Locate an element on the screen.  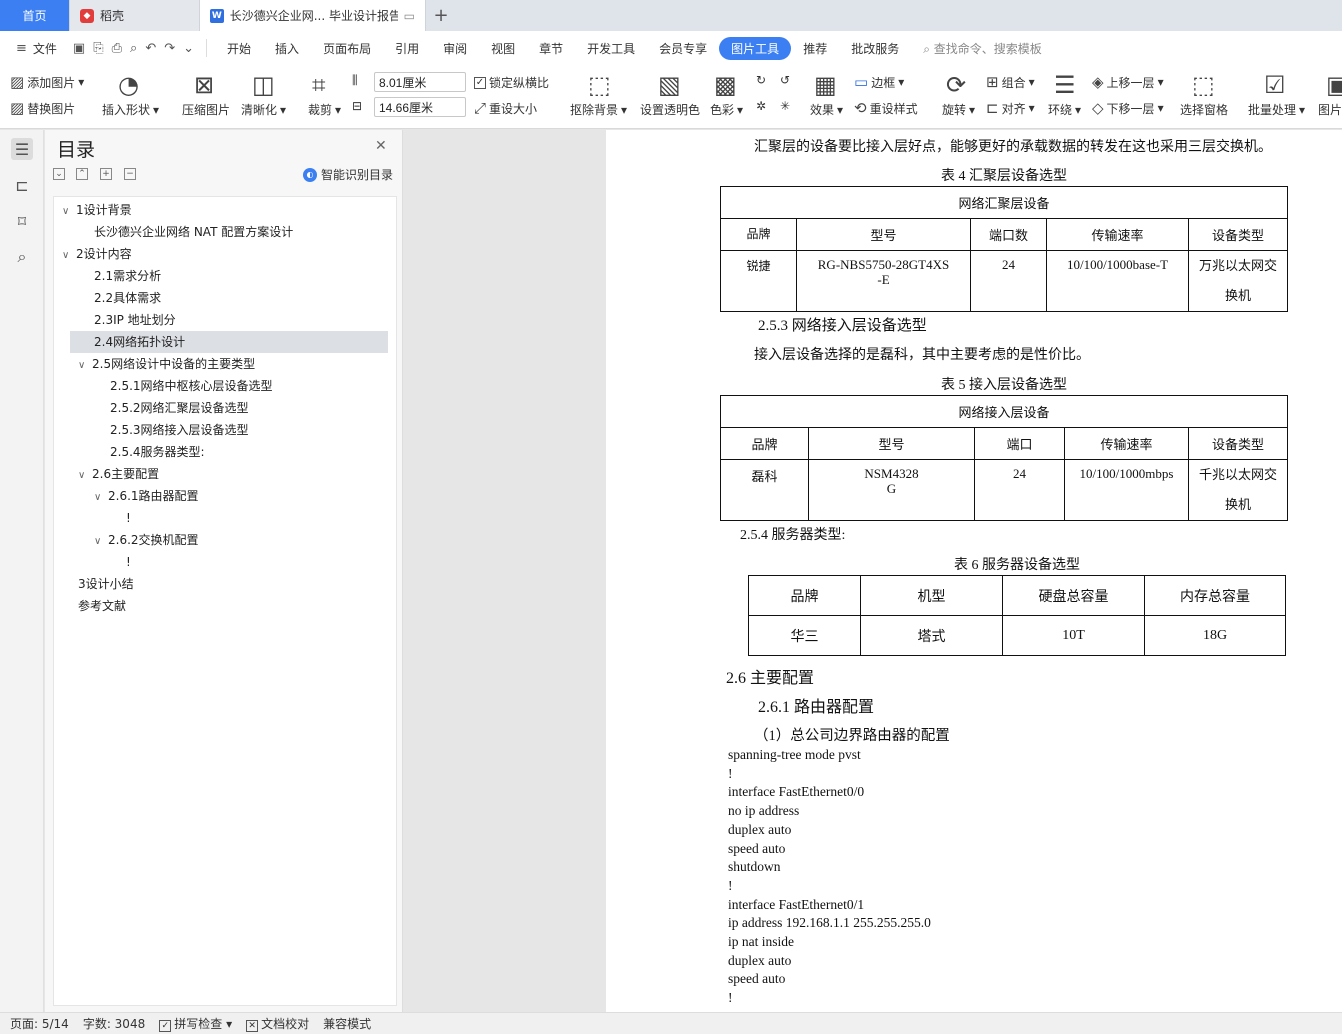
page-indicator: 页面: 5/14 is located at coordinates (39, 1023).